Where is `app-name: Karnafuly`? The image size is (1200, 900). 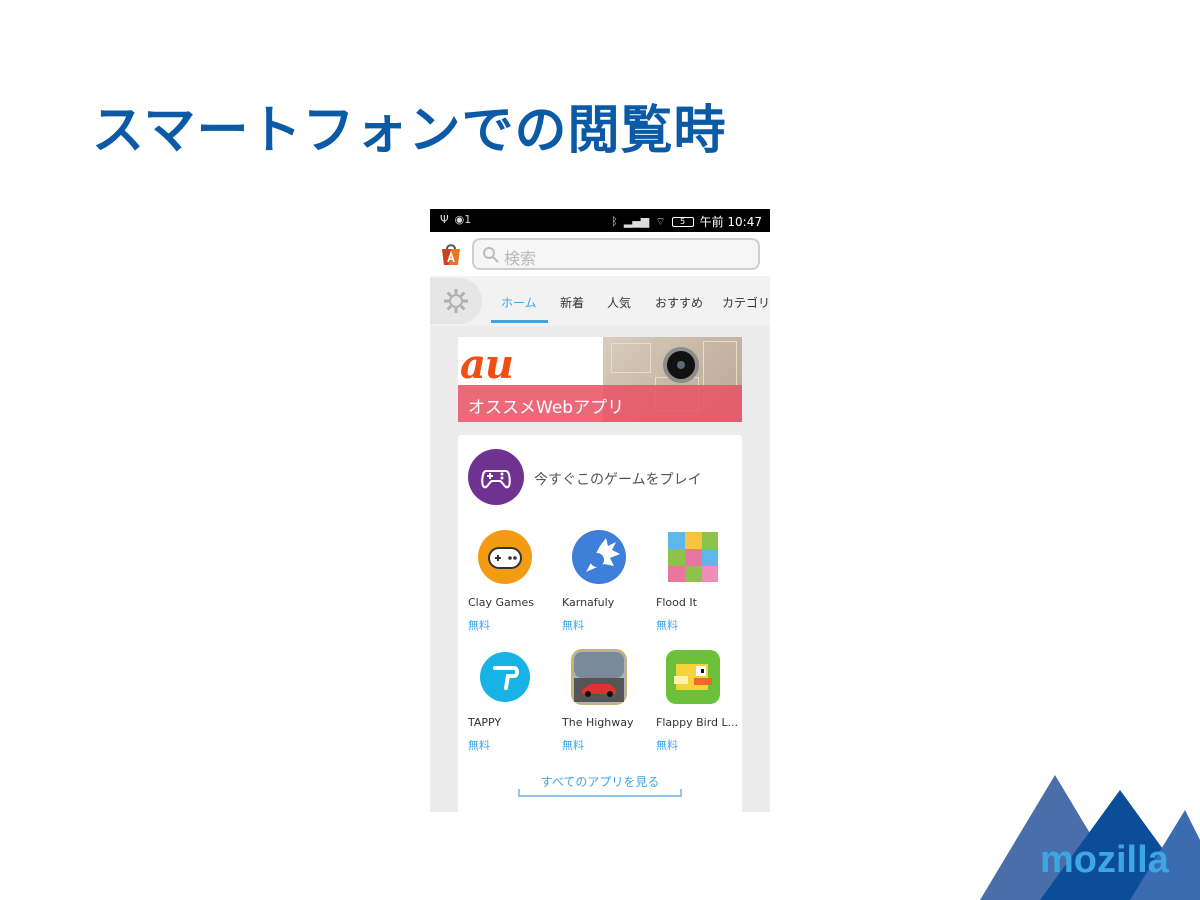
app-name: Karnafuly is located at coordinates (588, 602).